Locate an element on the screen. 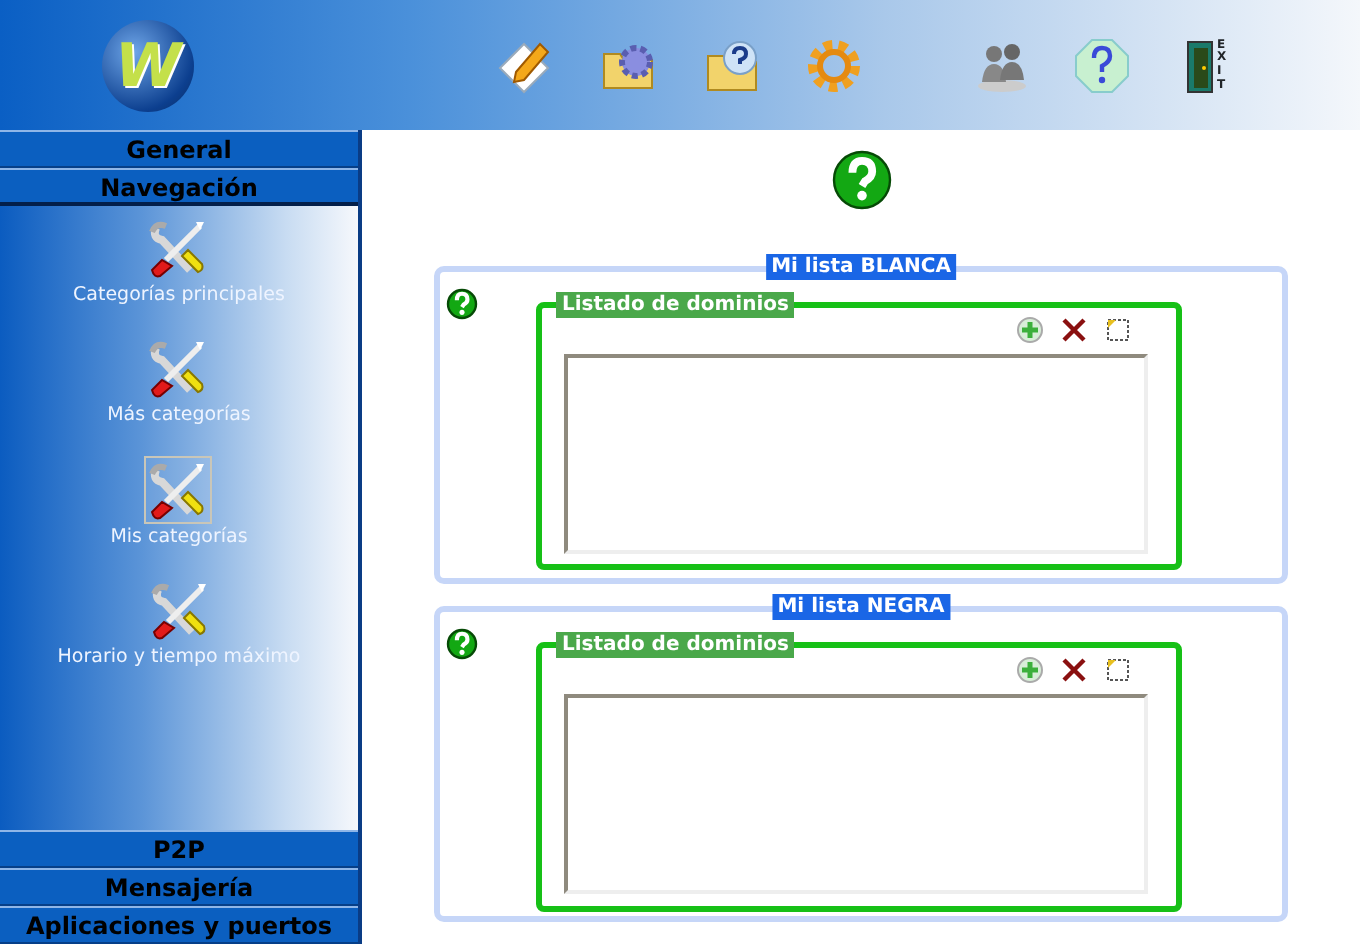  sidebar-section-header: Mensajería is located at coordinates (179, 887).